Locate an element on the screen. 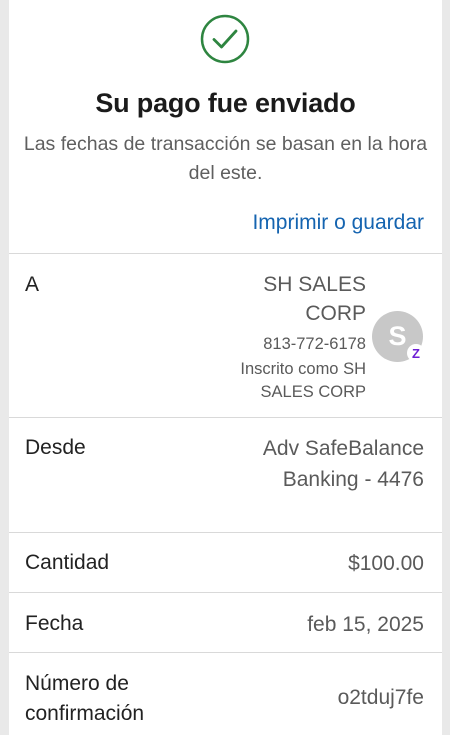 This screenshot has width=450, height=735. recipient-phone: 813-772-6178 is located at coordinates (314, 344).